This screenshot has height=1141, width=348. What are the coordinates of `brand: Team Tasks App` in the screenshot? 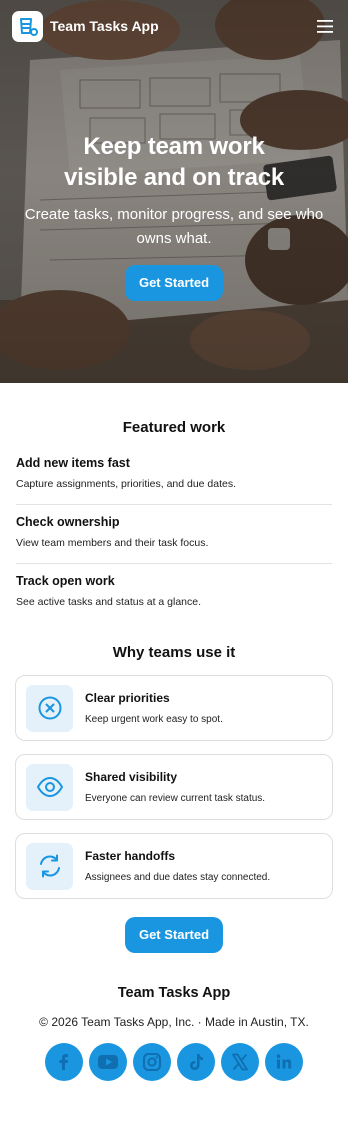 It's located at (85, 26).